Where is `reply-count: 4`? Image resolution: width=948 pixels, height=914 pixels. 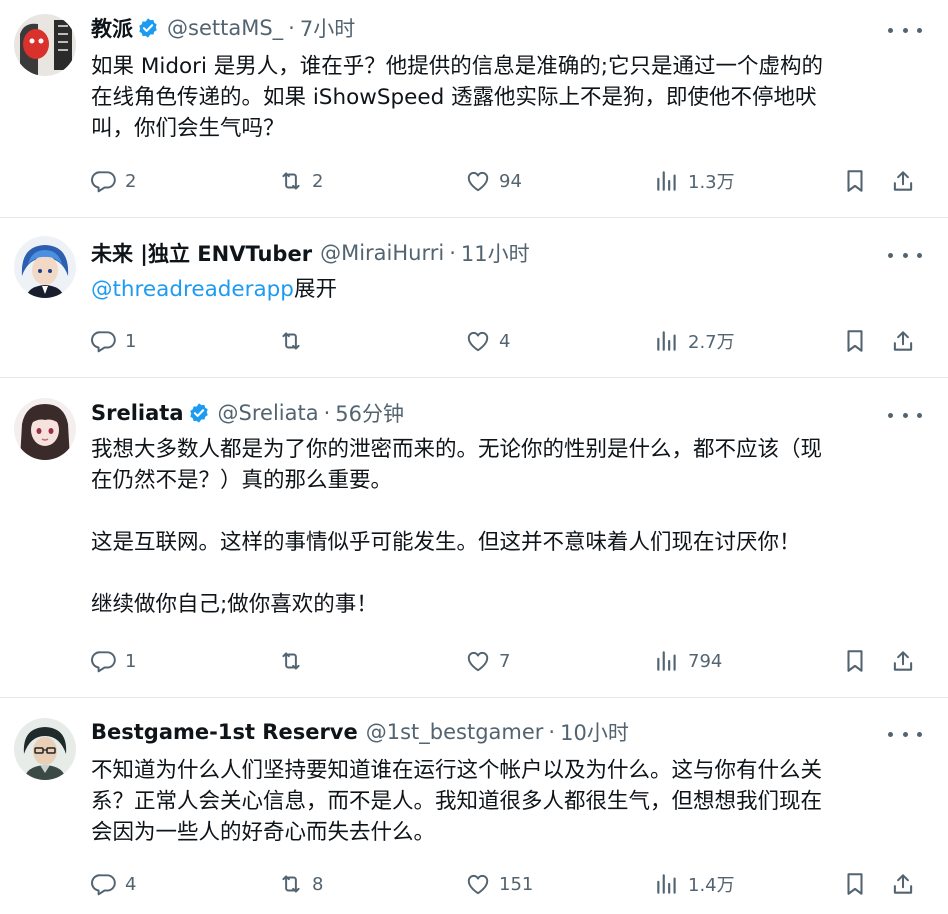 reply-count: 4 is located at coordinates (131, 884).